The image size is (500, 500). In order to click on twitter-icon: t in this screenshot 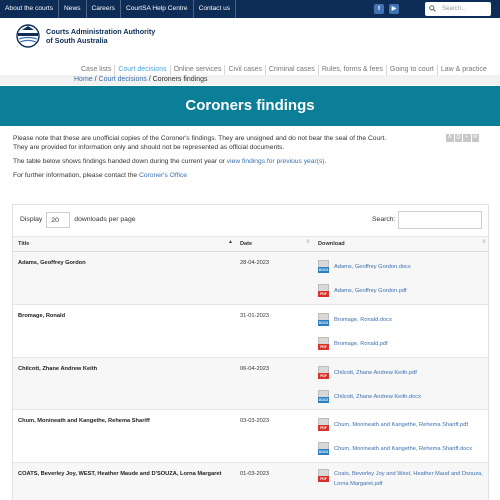, I will do `click(379, 9)`.